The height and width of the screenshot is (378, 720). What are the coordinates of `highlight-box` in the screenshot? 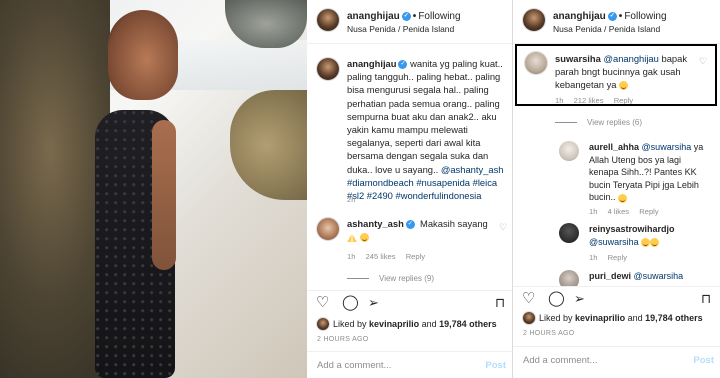 It's located at (616, 75).